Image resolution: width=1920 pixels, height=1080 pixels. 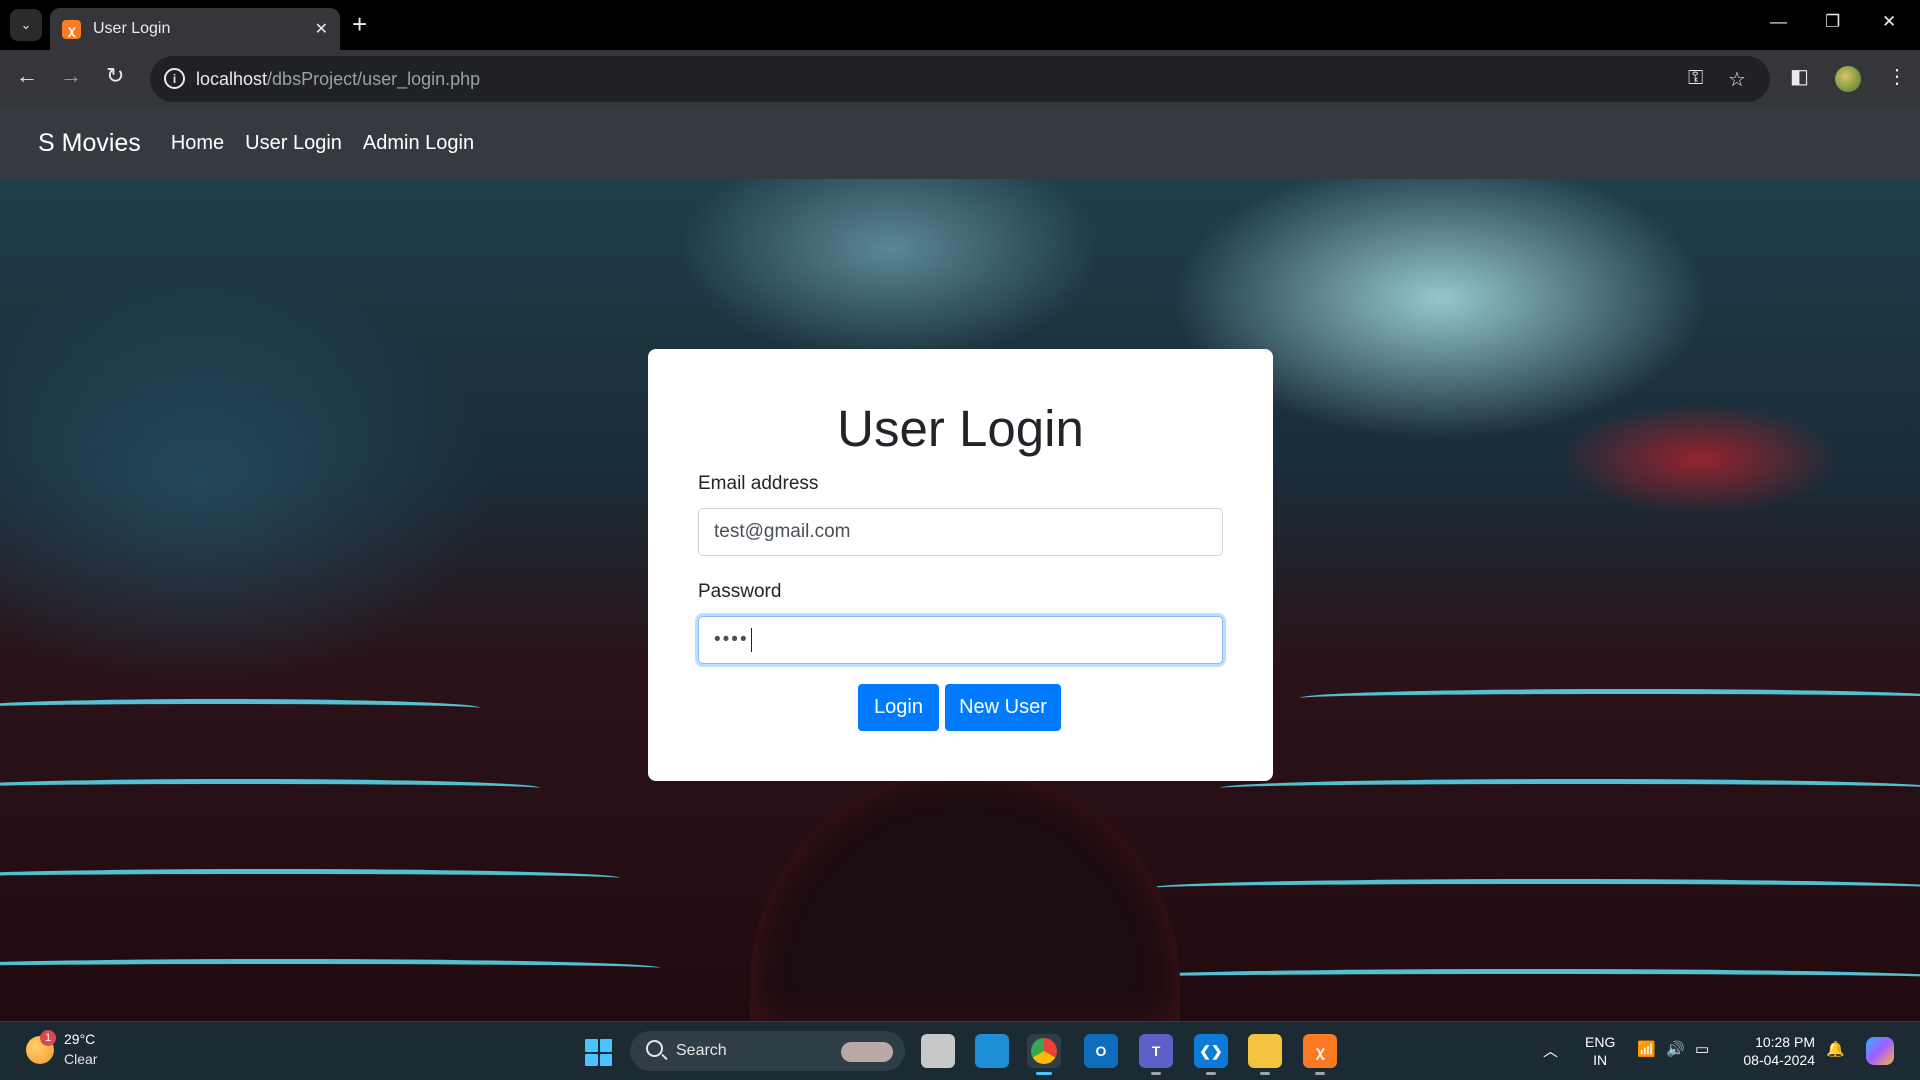 What do you see at coordinates (174, 78) in the screenshot?
I see `site-info-icon: i` at bounding box center [174, 78].